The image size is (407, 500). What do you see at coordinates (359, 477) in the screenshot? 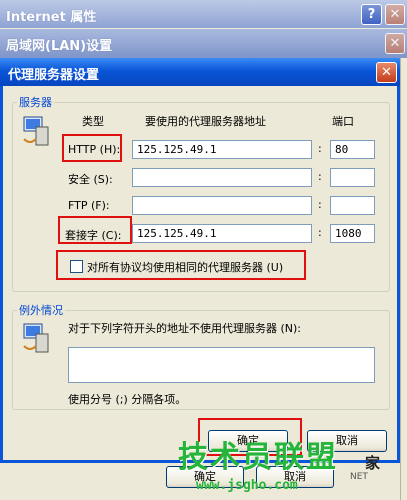
I see `watermark-net: NET` at bounding box center [359, 477].